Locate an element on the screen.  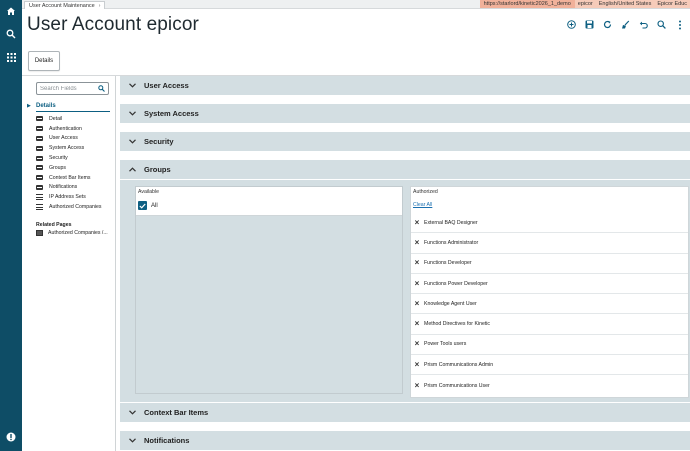
authorized-item-label: Prism Communications User is located at coordinates (457, 385).